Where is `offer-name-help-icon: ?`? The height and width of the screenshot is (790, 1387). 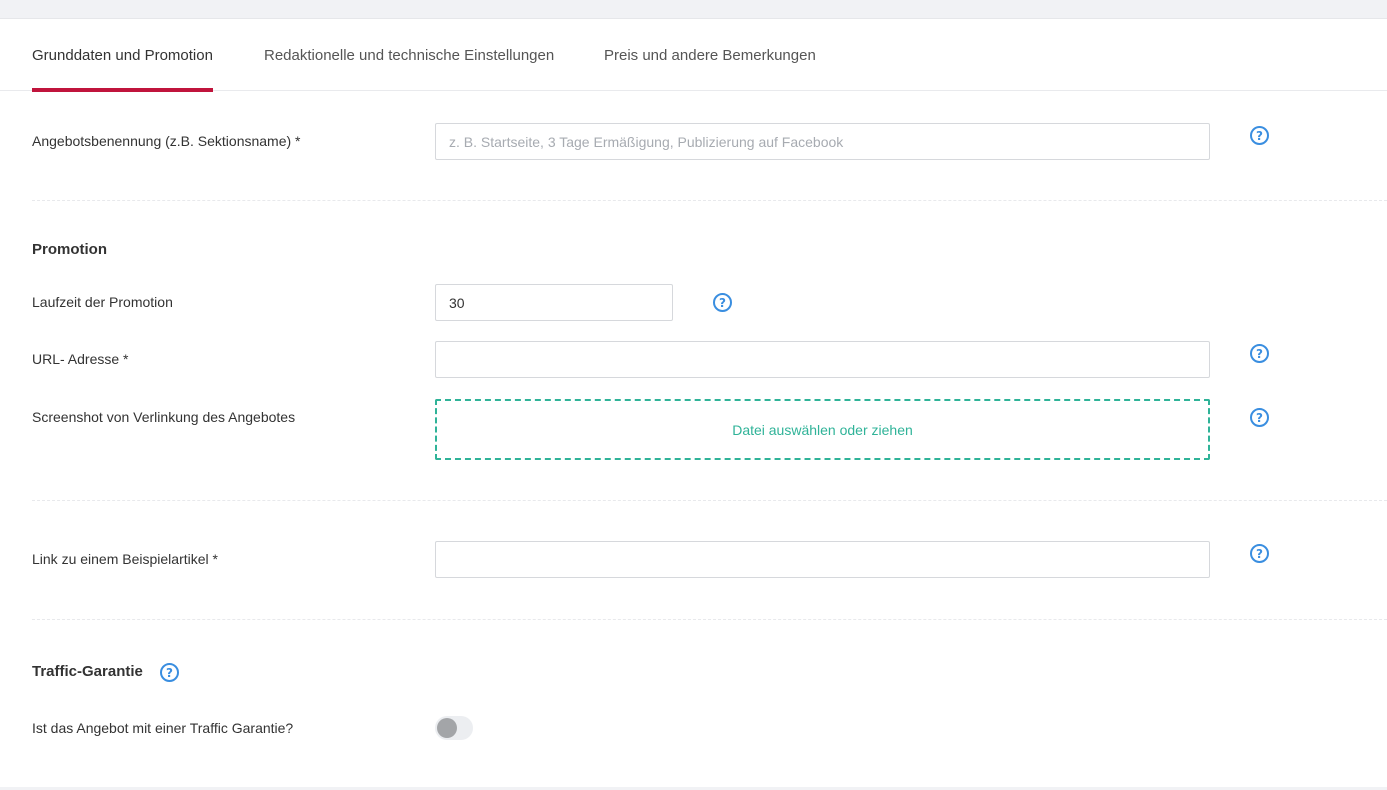 offer-name-help-icon: ? is located at coordinates (1259, 135).